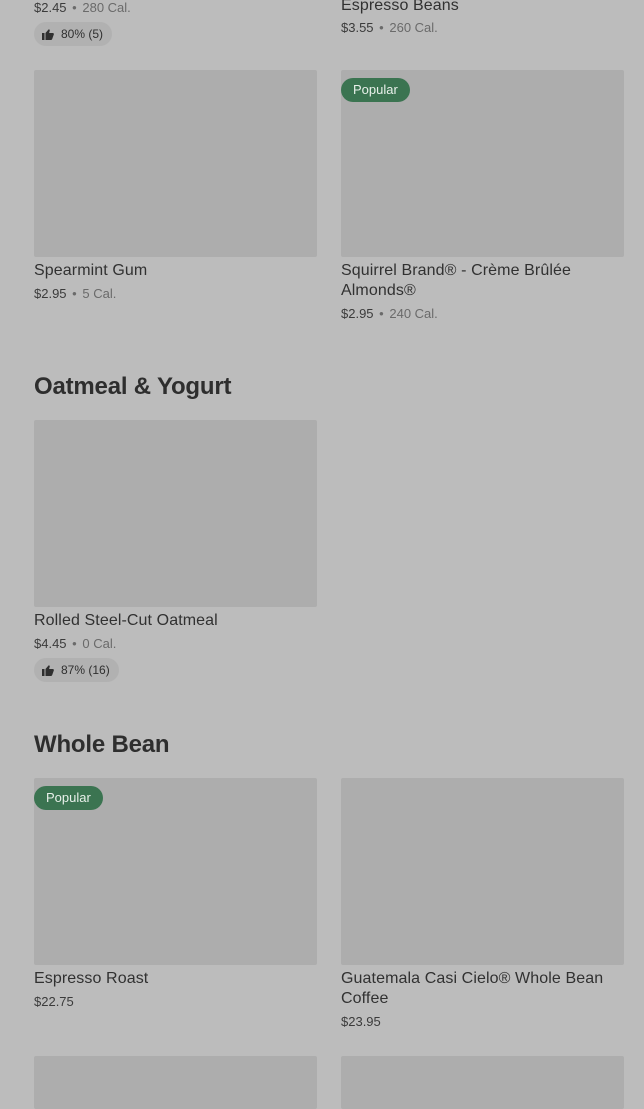 Image resolution: width=644 pixels, height=1109 pixels. I want to click on product-name: Espresso Beans, so click(482, 8).